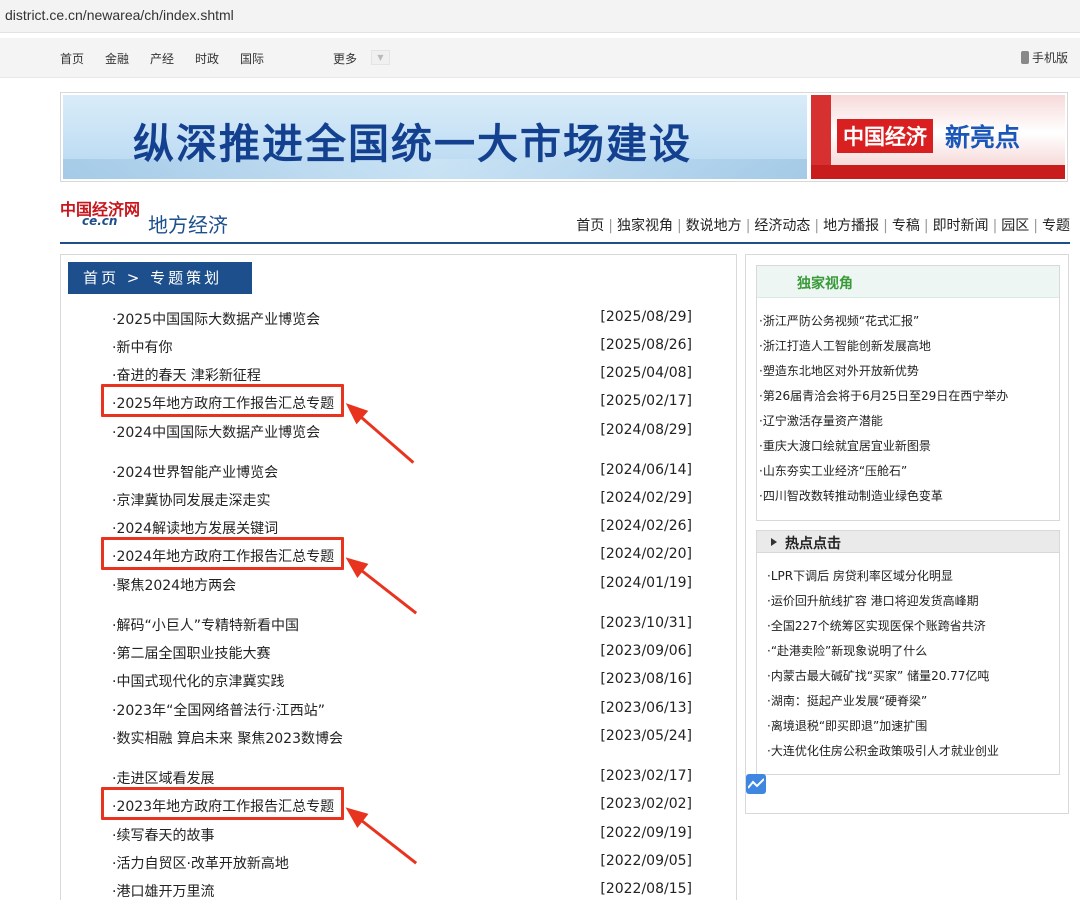 The image size is (1080, 900). Describe the element at coordinates (142, 347) in the screenshot. I see `topic-title: ·新中有你` at that location.